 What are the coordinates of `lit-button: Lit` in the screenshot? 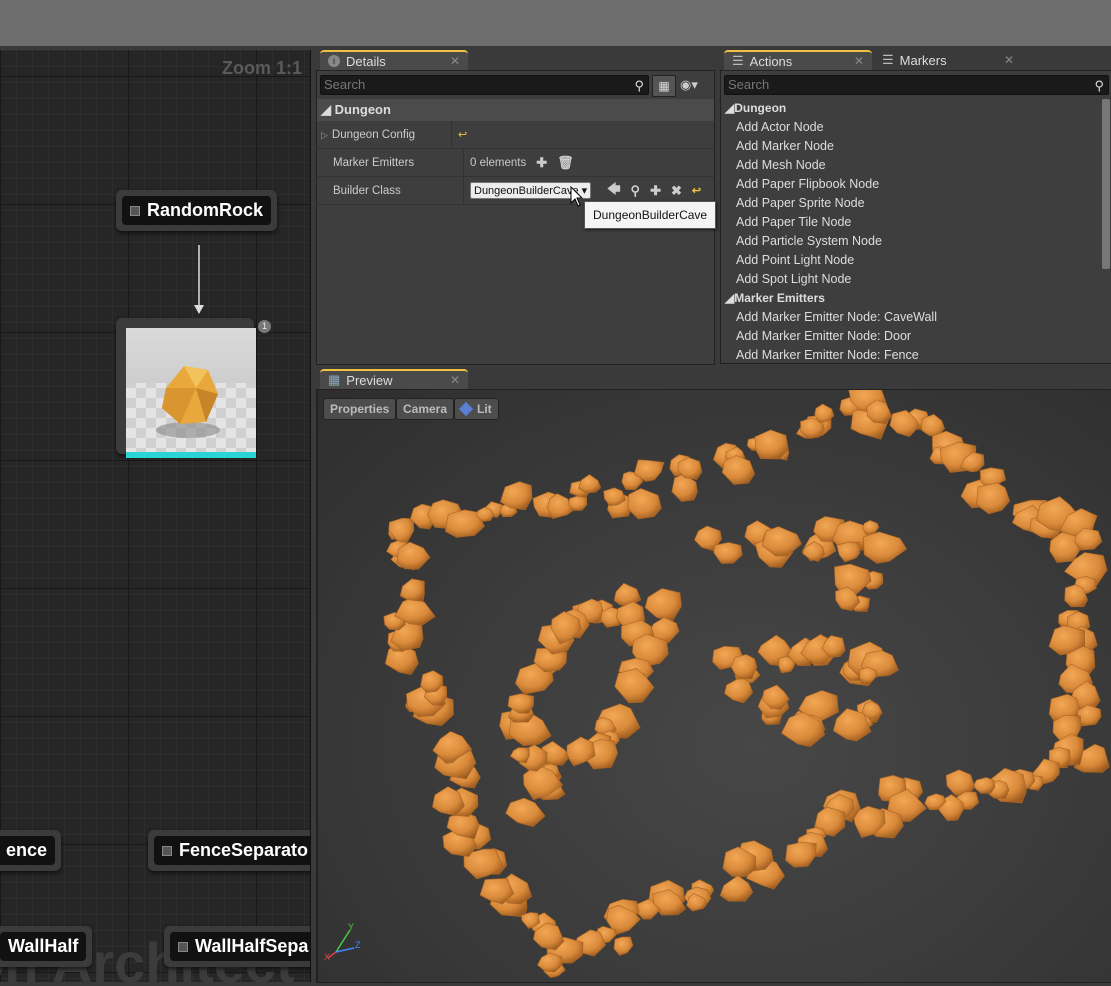 It's located at (476, 409).